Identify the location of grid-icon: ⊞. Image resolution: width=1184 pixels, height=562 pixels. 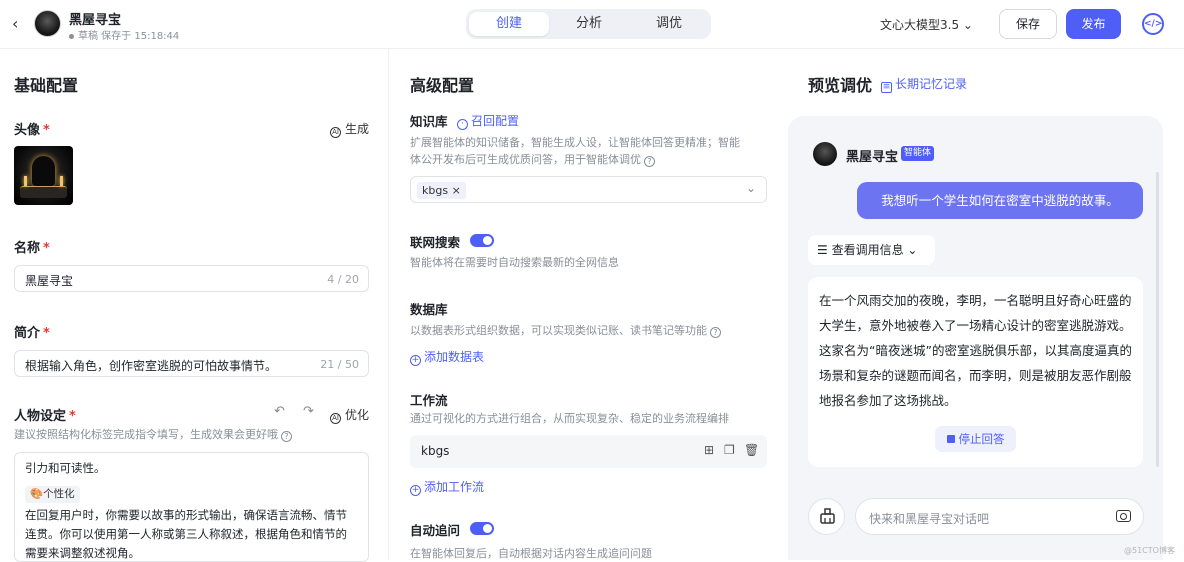
(709, 450).